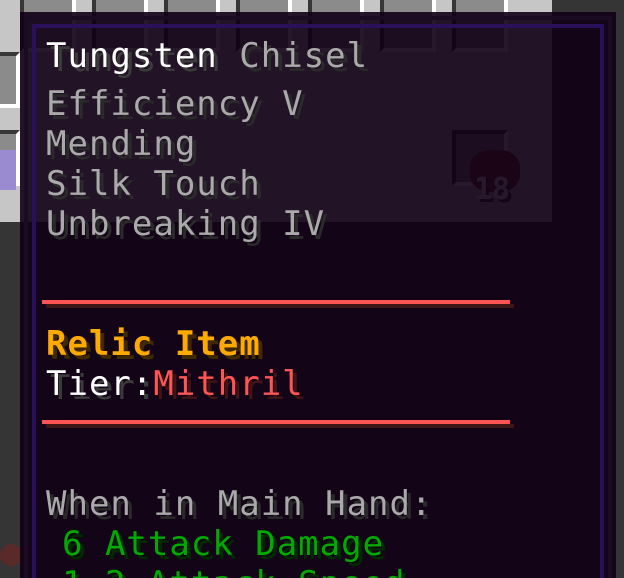  Describe the element at coordinates (234, 571) in the screenshot. I see `attribute-line: 1.2 Attack Speed` at that location.